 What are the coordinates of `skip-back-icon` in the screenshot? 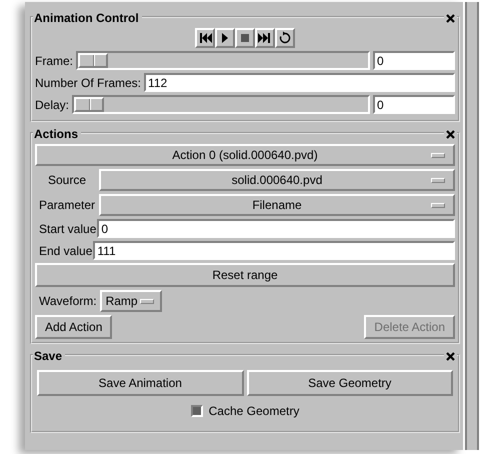 It's located at (205, 38).